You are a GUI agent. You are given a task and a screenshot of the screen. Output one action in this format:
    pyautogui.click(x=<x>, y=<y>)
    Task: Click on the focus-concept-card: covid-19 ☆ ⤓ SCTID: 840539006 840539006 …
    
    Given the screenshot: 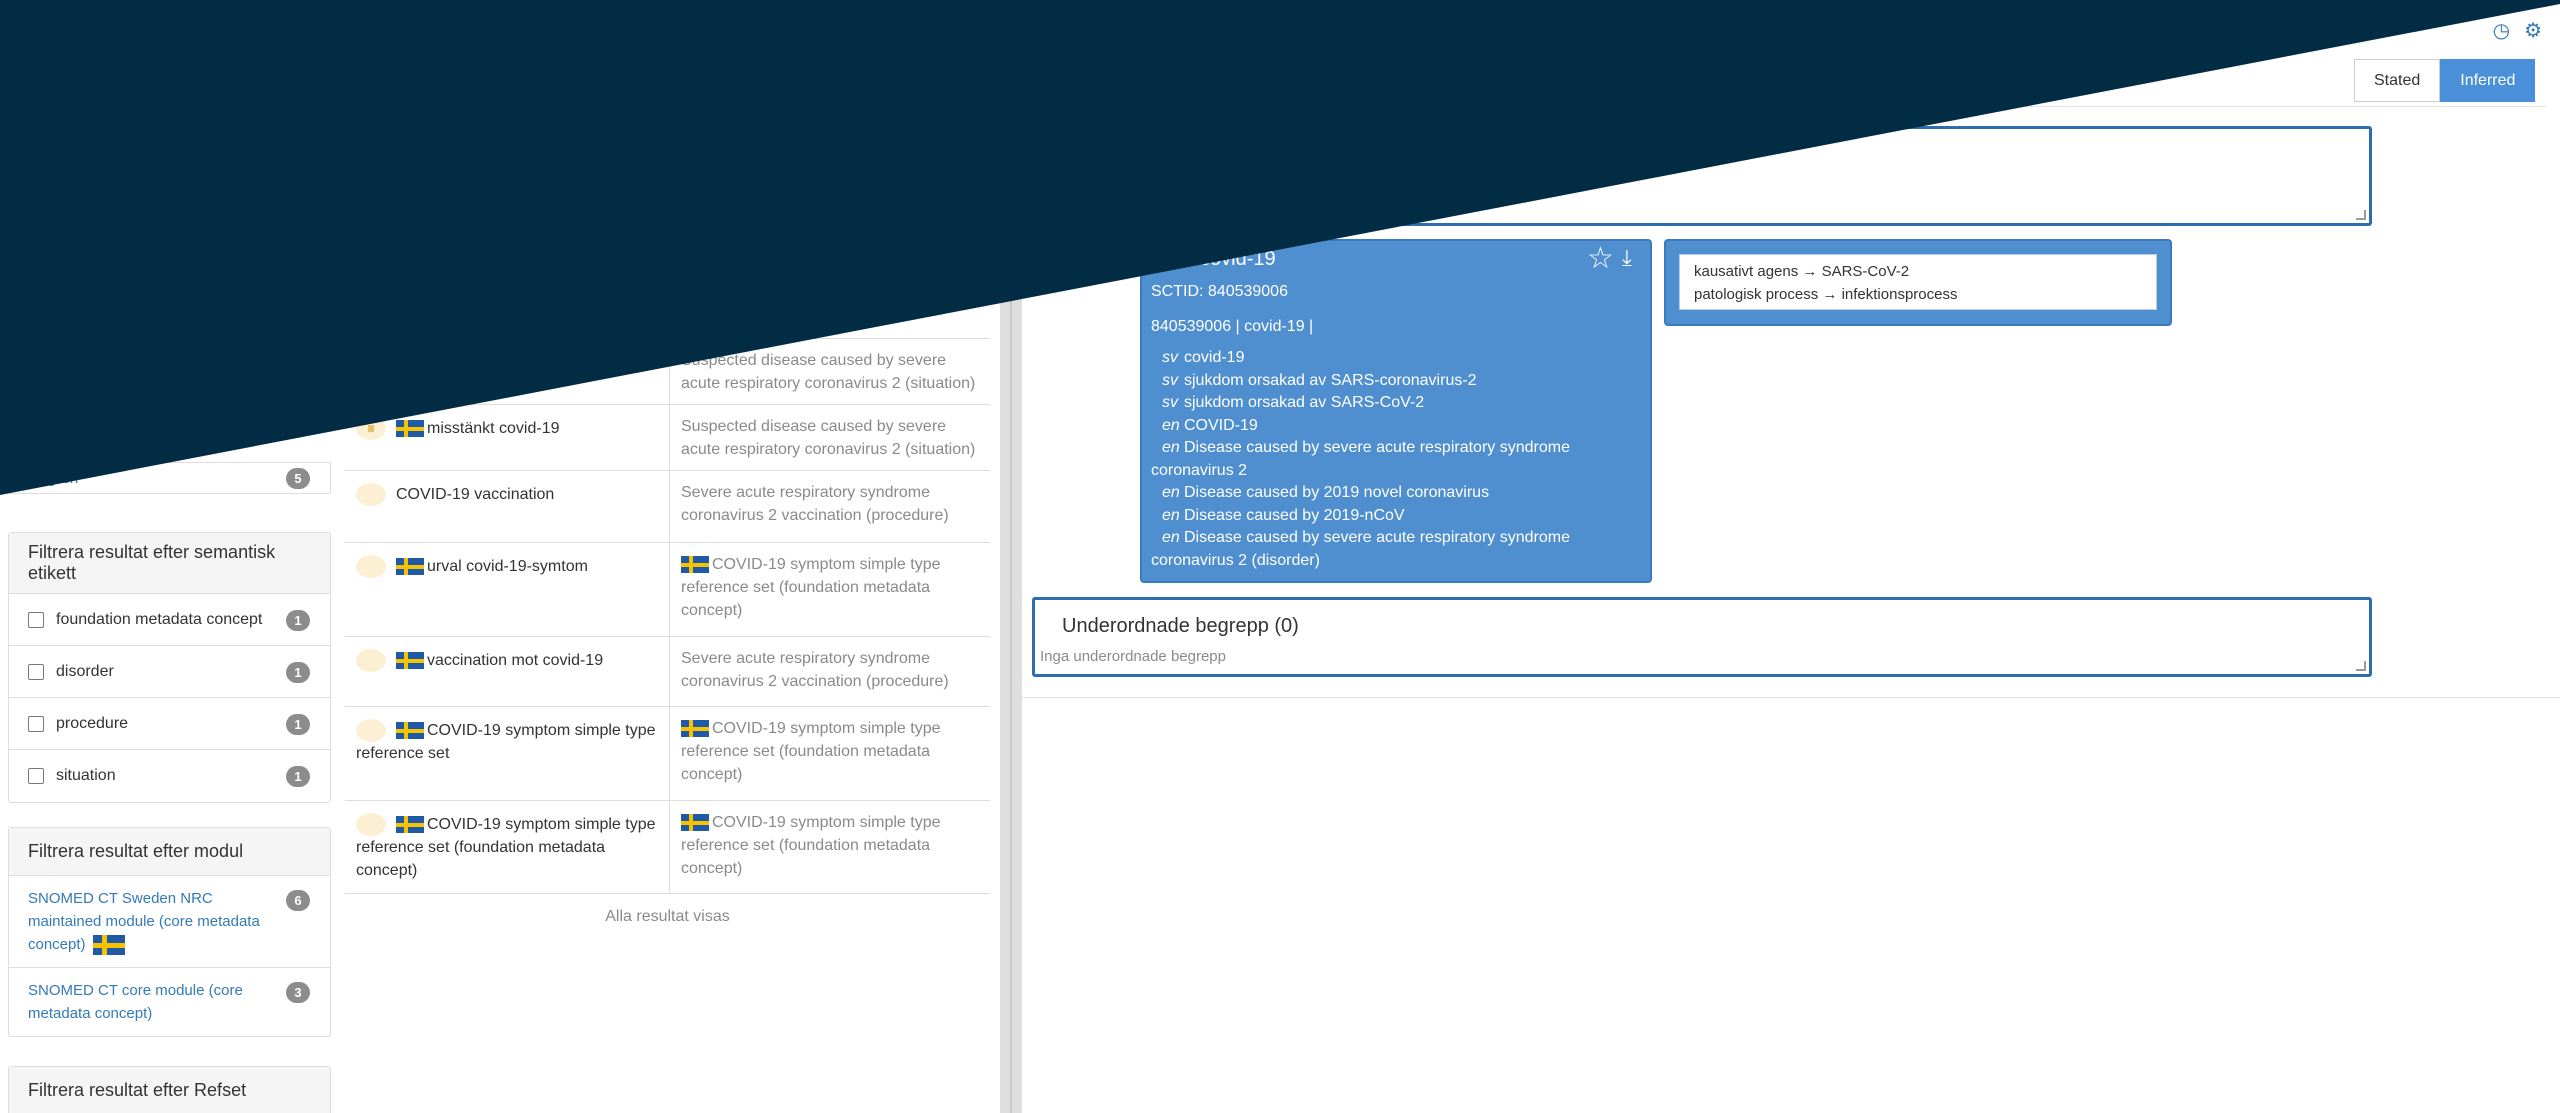 What is the action you would take?
    pyautogui.click(x=1396, y=411)
    